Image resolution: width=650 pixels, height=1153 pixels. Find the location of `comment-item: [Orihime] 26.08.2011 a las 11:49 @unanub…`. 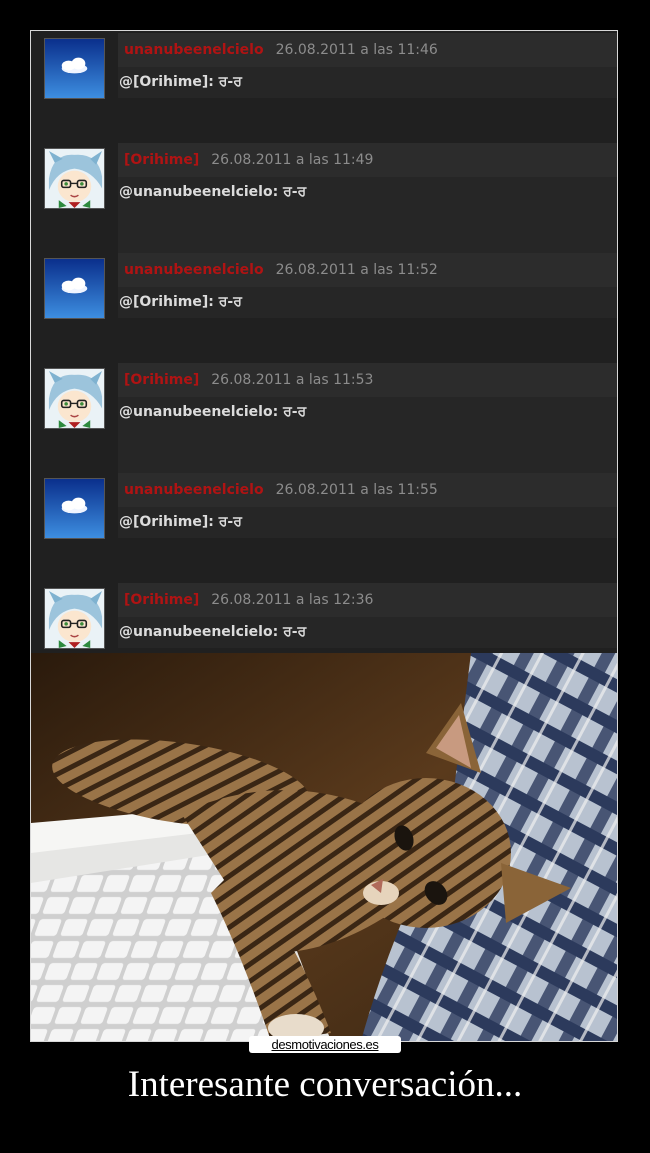

comment-item: [Orihime] 26.08.2011 a las 11:49 @unanub… is located at coordinates (324, 197).